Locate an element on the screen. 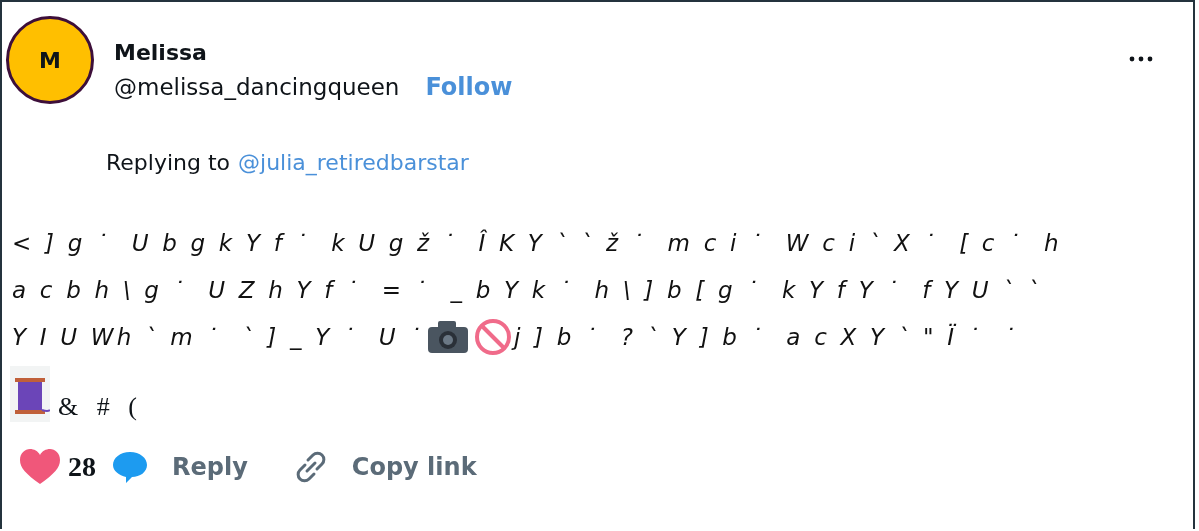 Image resolution: width=1199 pixels, height=531 pixels. author-handle: @melissa_dancingqueen is located at coordinates (257, 87).